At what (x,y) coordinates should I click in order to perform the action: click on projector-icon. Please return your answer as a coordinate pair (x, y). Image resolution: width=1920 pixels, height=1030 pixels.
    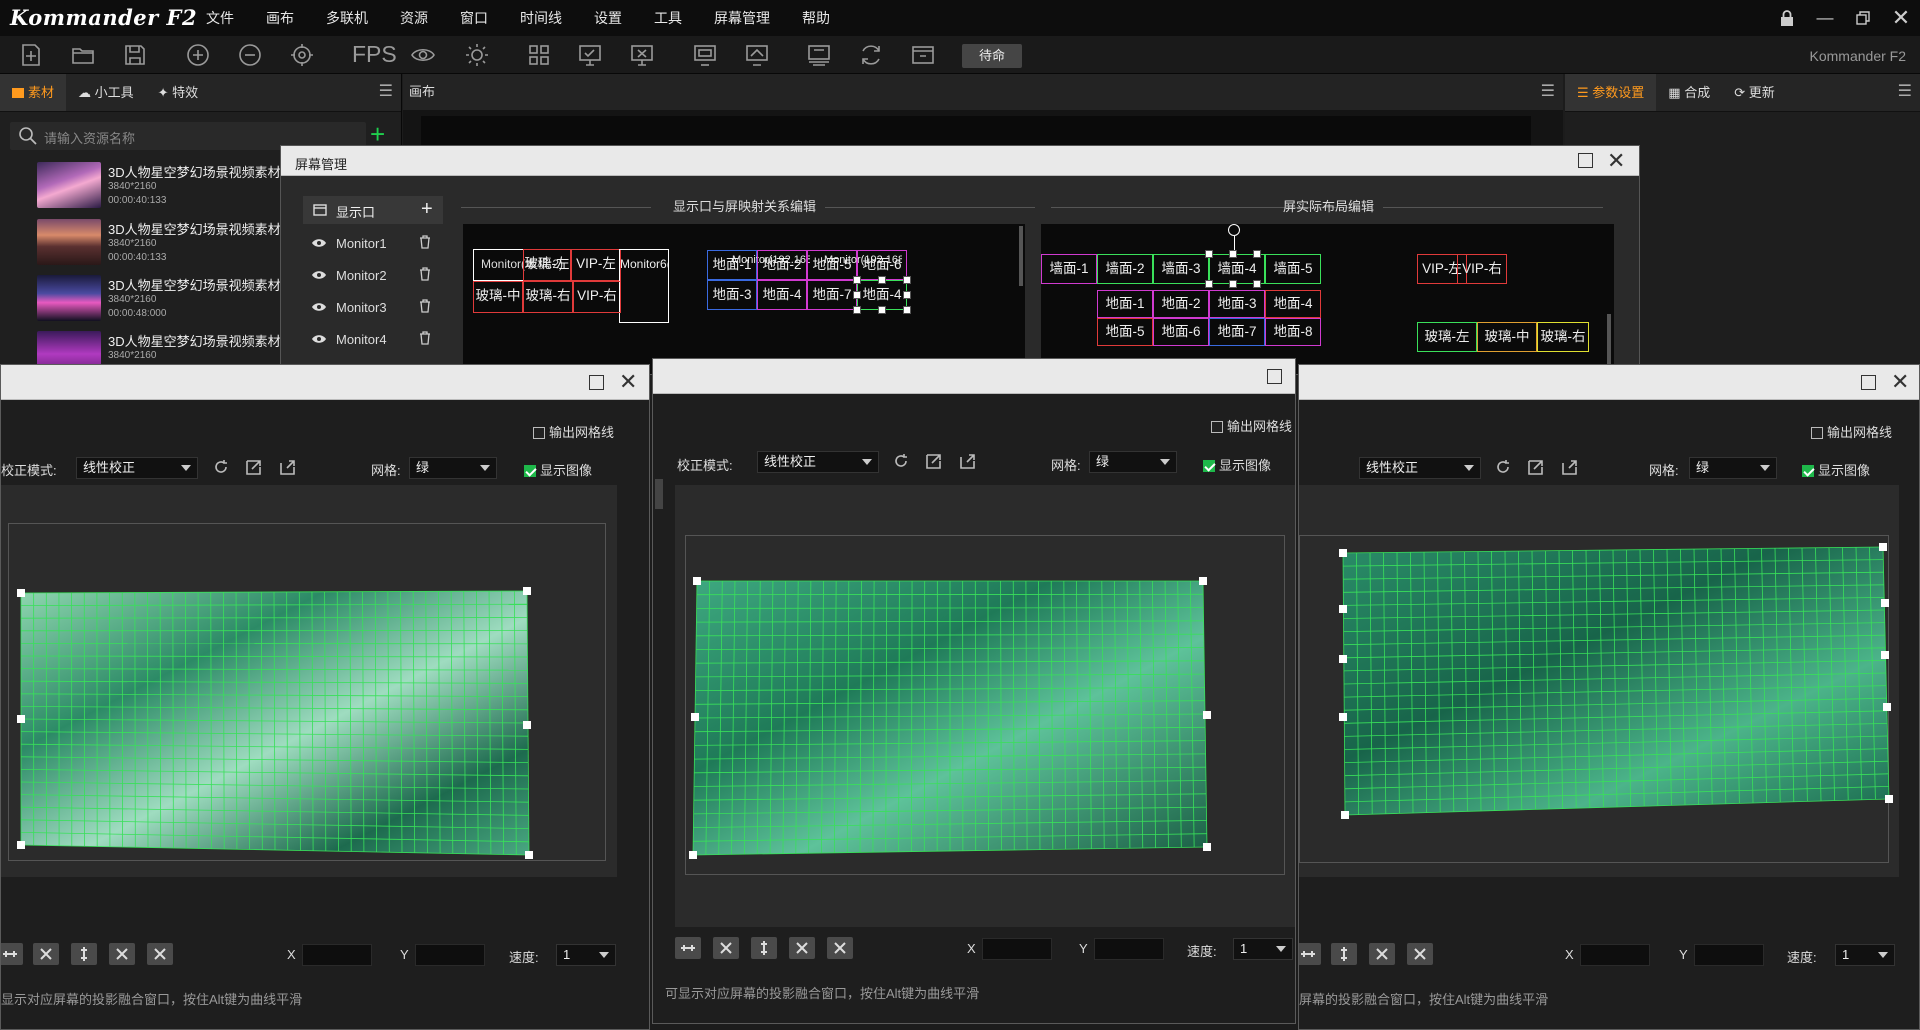
    Looking at the image, I should click on (757, 55).